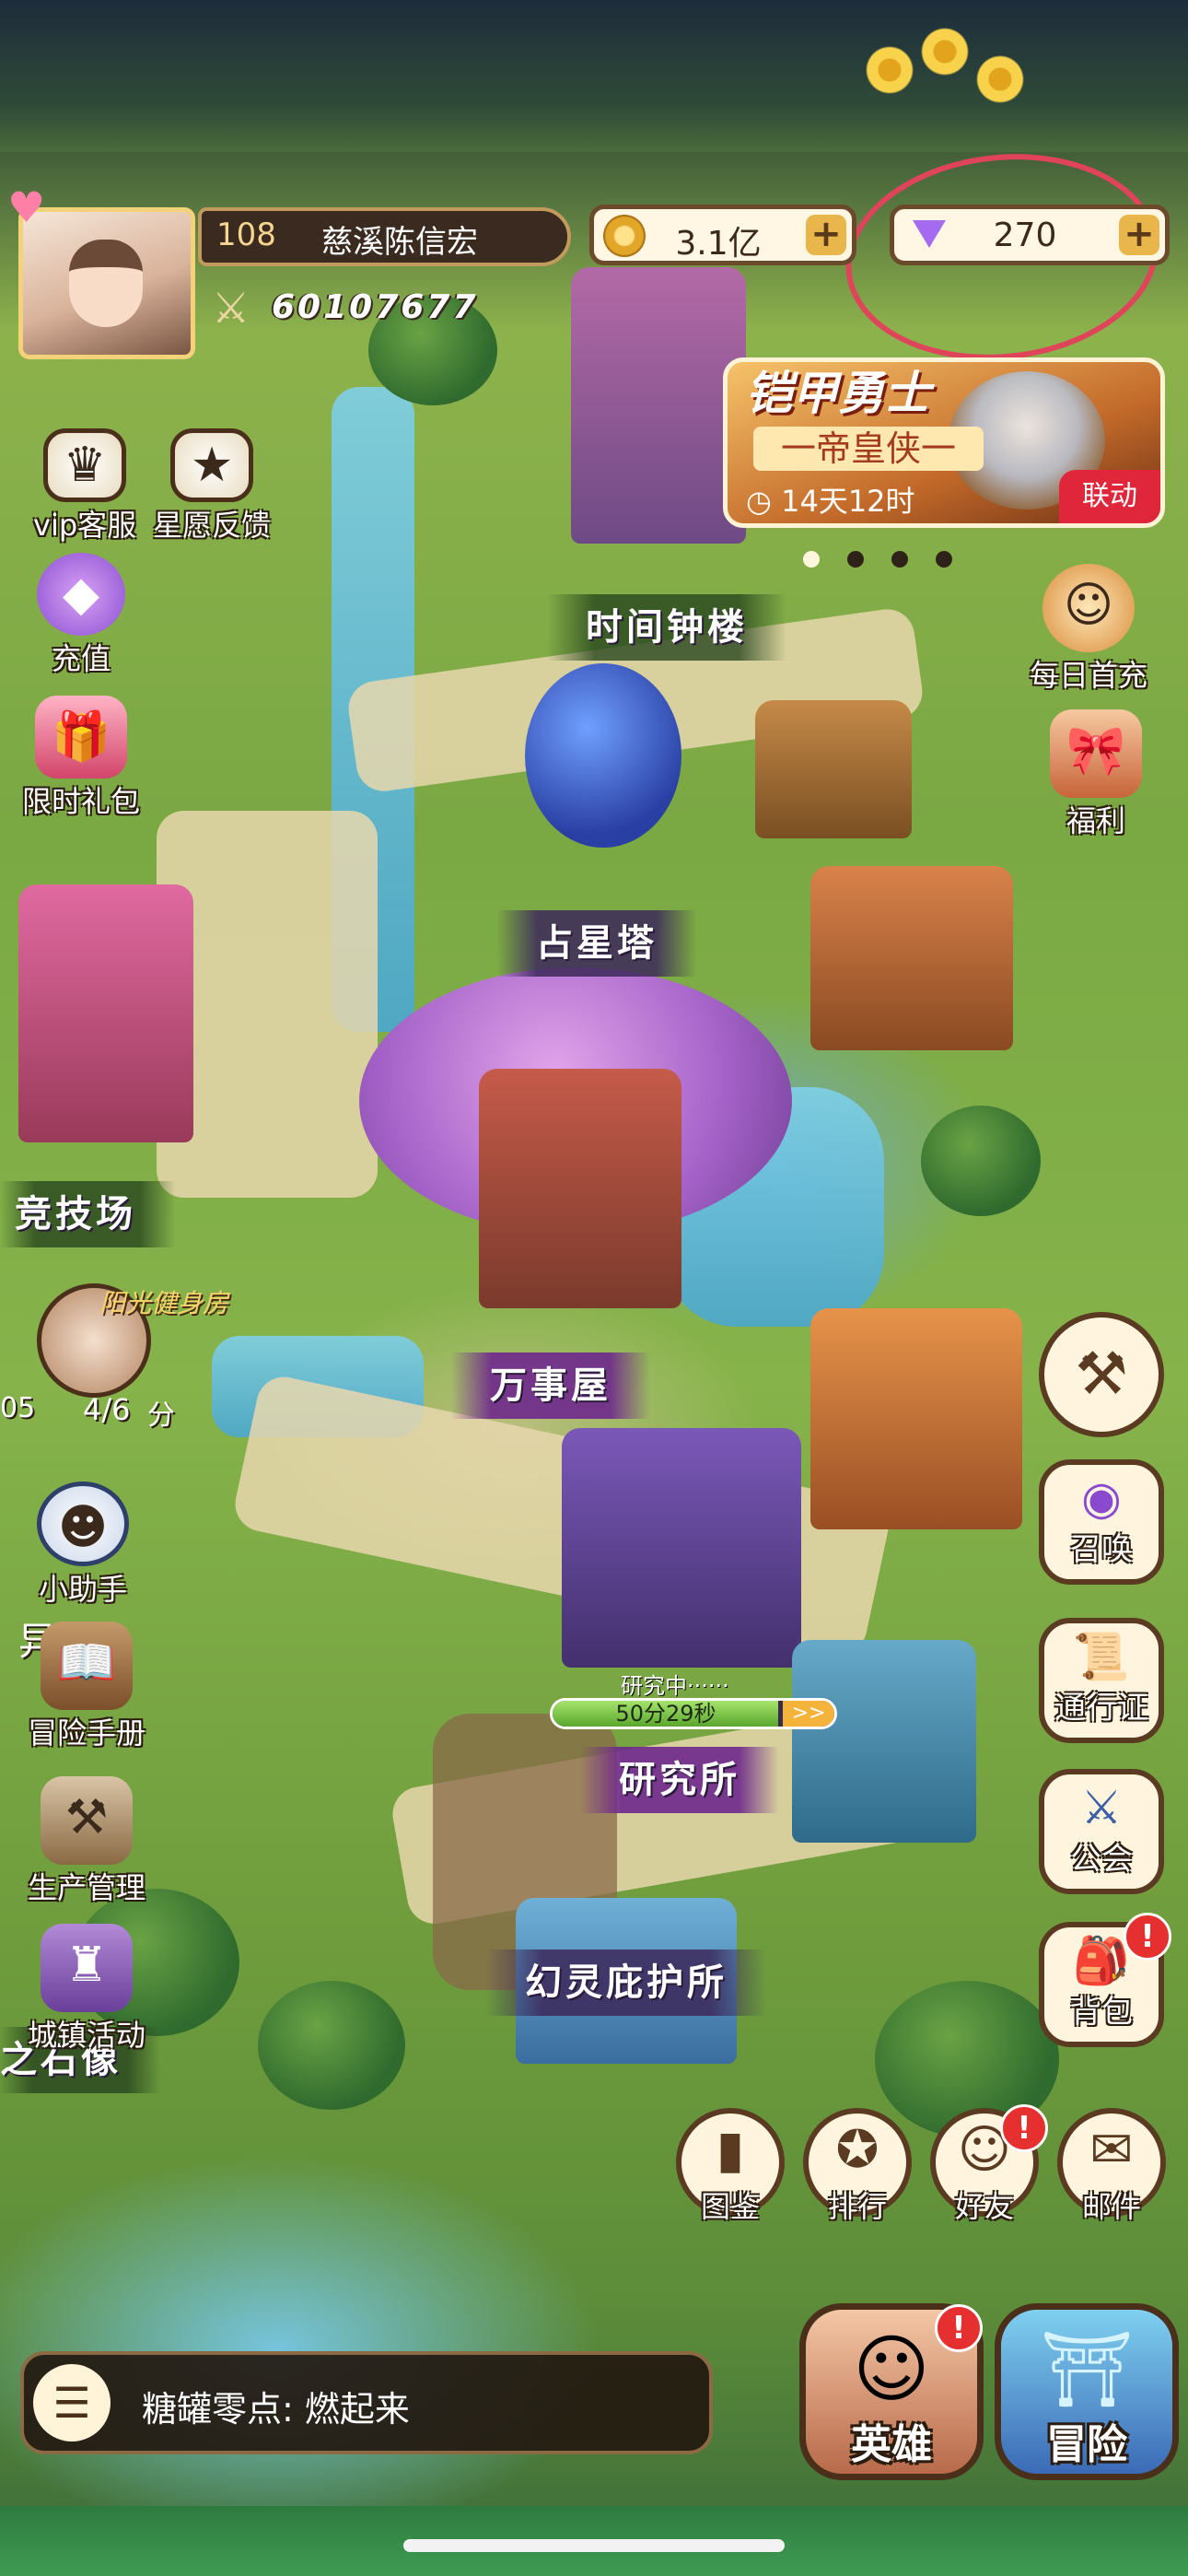 The height and width of the screenshot is (2576, 1188). Describe the element at coordinates (857, 2166) in the screenshot. I see `ranking-button: ✪ 排行` at that location.